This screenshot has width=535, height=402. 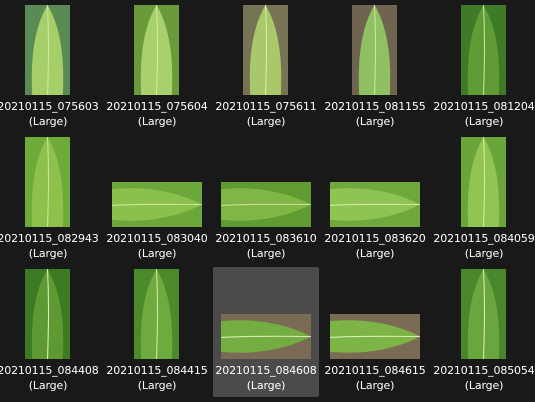 I want to click on file-tile: 20210115_075604 (Large), so click(x=157, y=68).